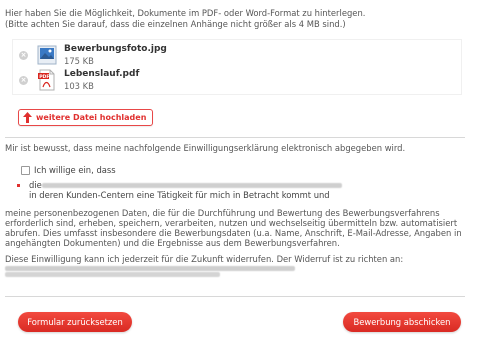 This screenshot has height=360, width=480. I want to click on attachment-filesize: 175 KB, so click(79, 61).